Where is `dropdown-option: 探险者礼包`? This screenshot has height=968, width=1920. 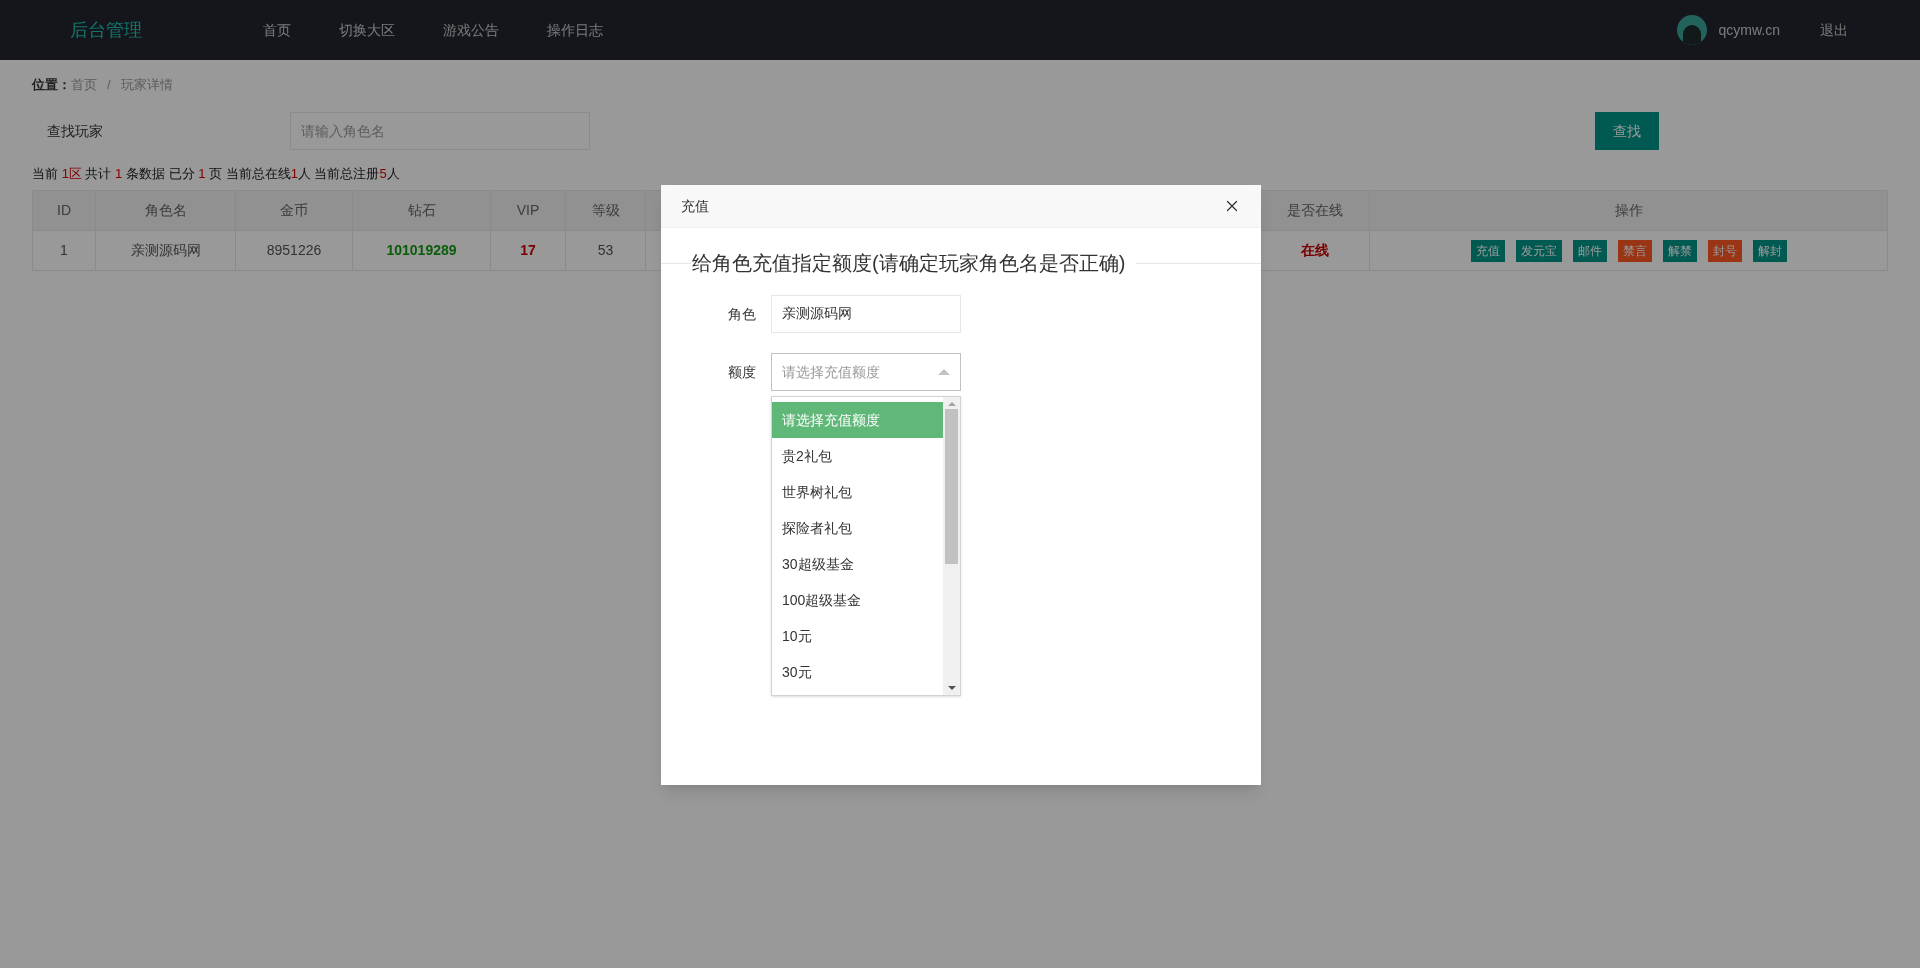 dropdown-option: 探险者礼包 is located at coordinates (857, 528).